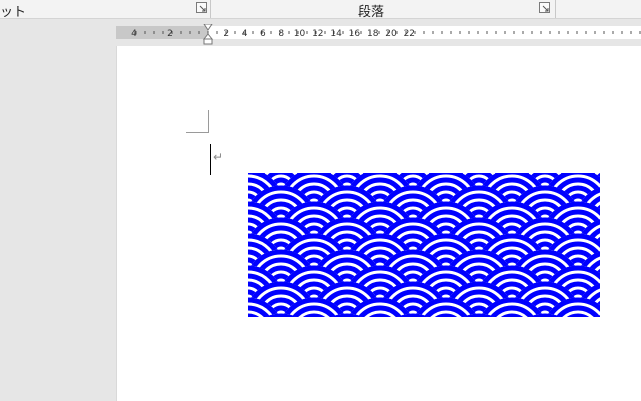 This screenshot has width=641, height=401. I want to click on ruler-number: 22, so click(409, 34).